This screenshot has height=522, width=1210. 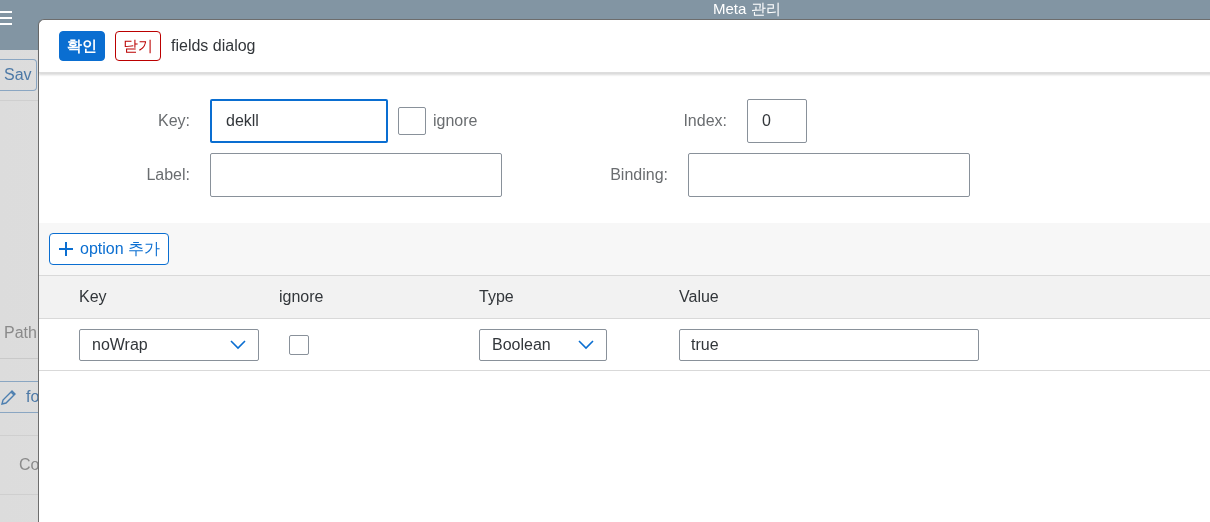 What do you see at coordinates (213, 46) in the screenshot?
I see `dialog-title: fields dialog` at bounding box center [213, 46].